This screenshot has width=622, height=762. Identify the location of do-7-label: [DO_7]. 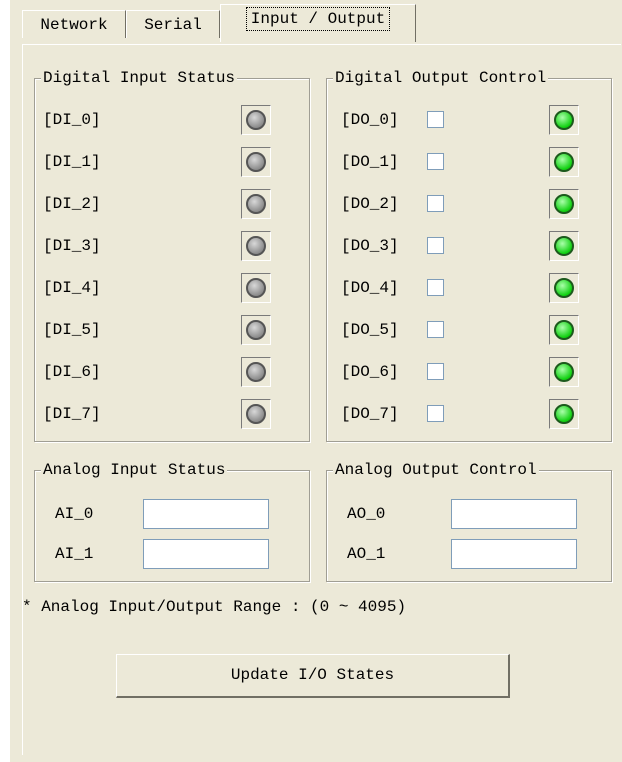
(370, 414).